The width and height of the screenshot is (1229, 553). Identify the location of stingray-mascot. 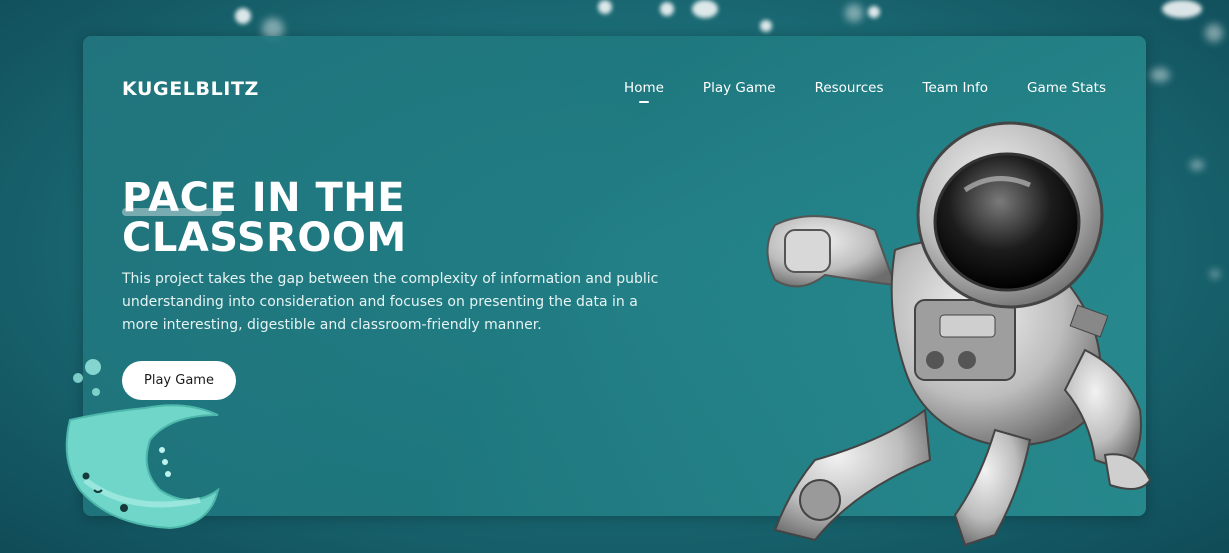
(142, 444).